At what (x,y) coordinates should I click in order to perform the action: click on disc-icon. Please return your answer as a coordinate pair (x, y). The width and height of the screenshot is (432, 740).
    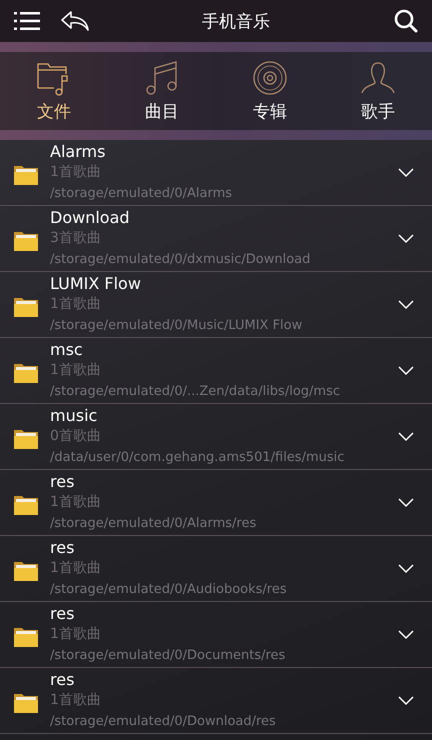
    Looking at the image, I should click on (270, 78).